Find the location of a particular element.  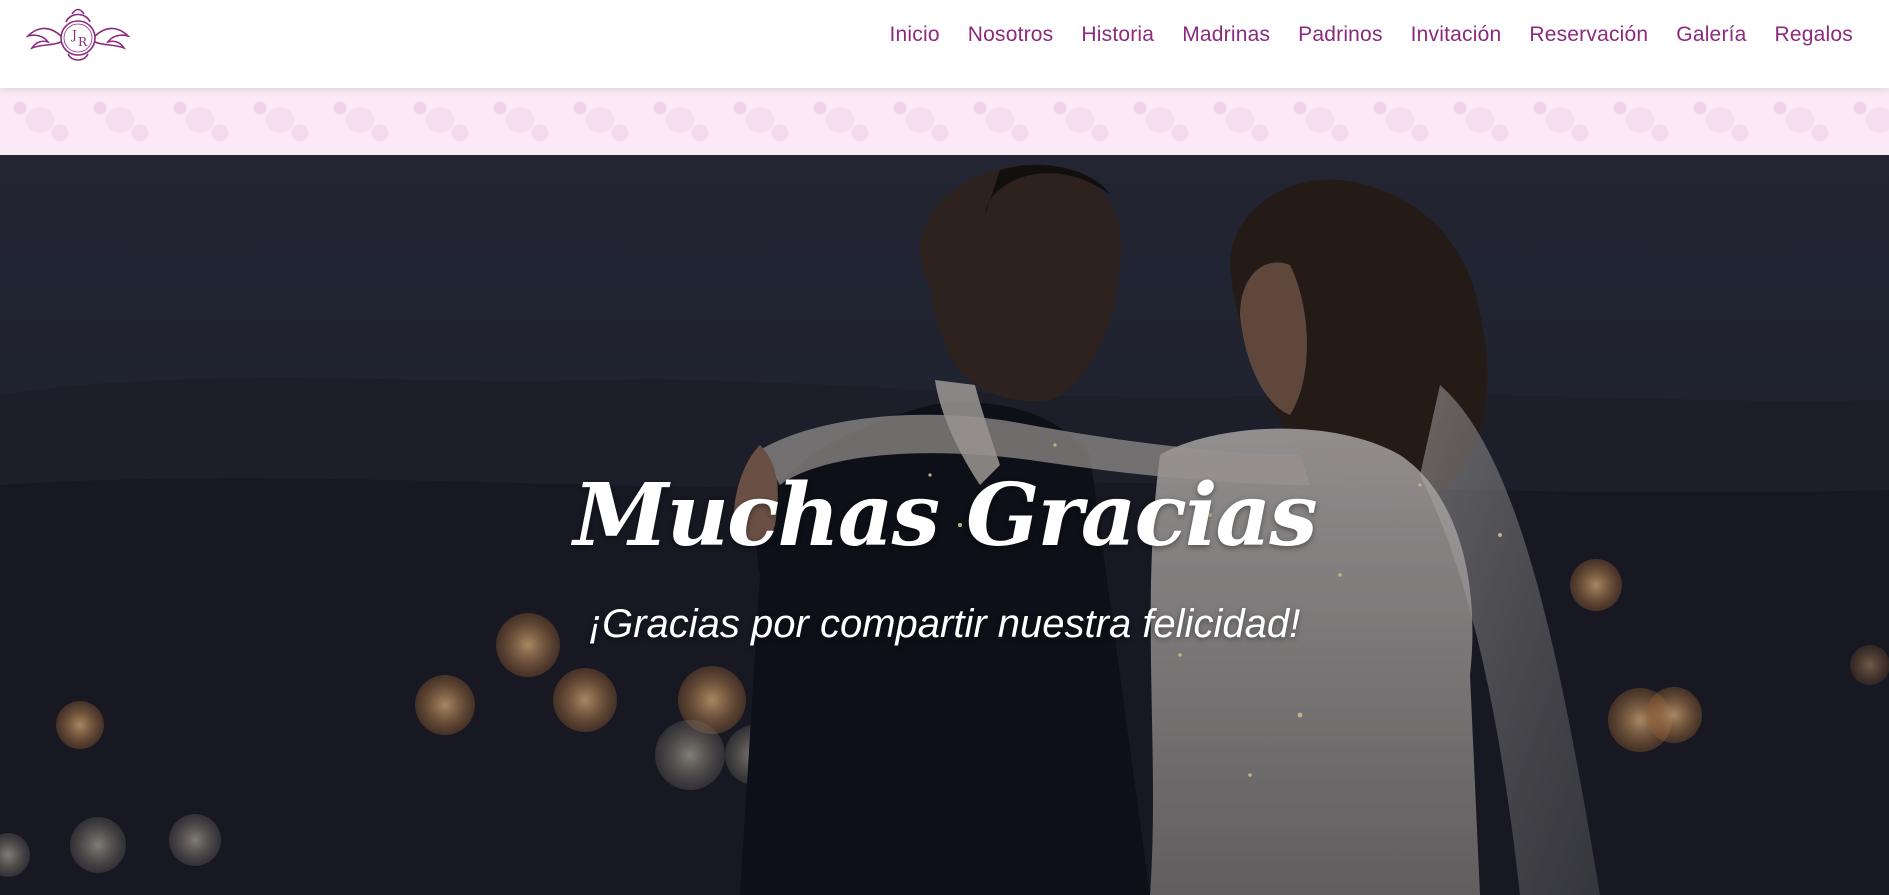

nav-link-galeria: Galería is located at coordinates (1711, 35).